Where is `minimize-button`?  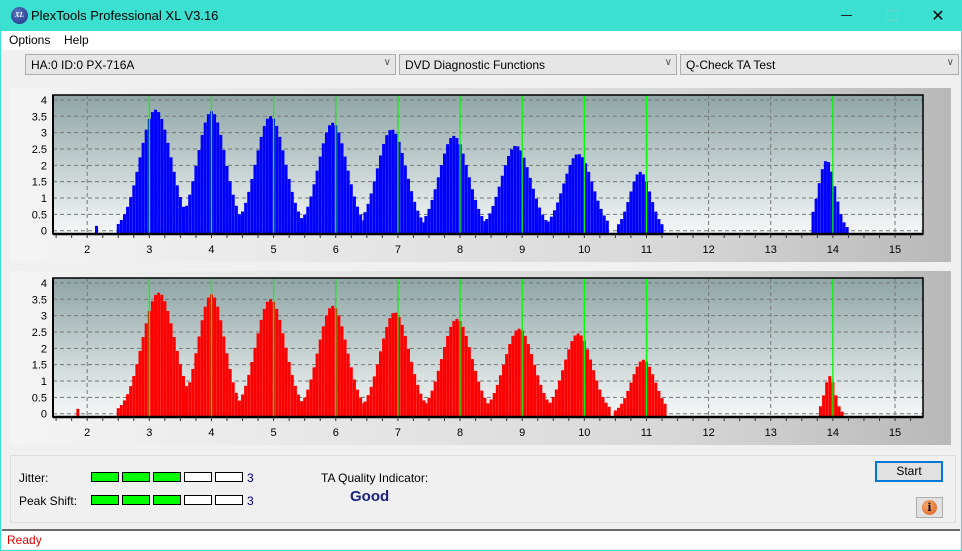
minimize-button is located at coordinates (846, 15).